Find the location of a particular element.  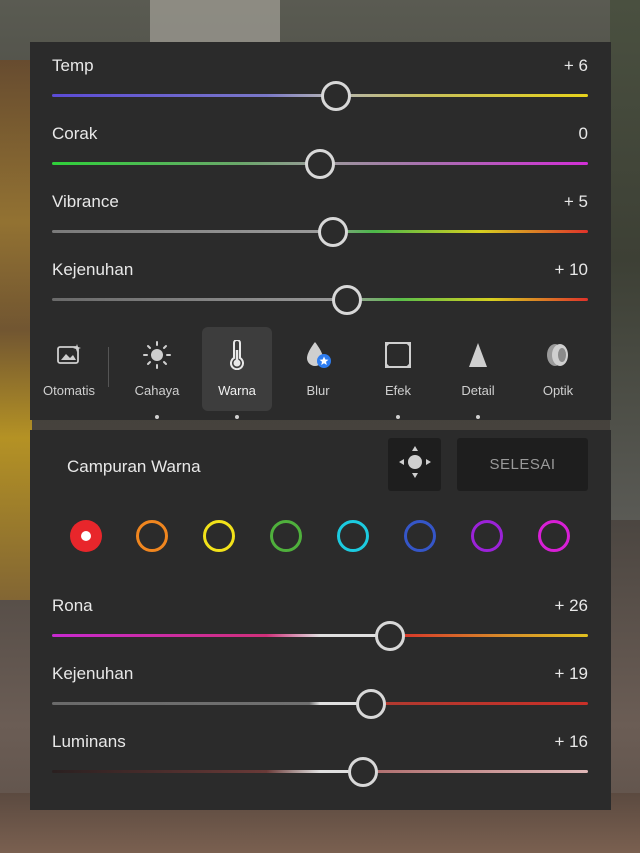

slider-value: + 10 is located at coordinates (571, 269).